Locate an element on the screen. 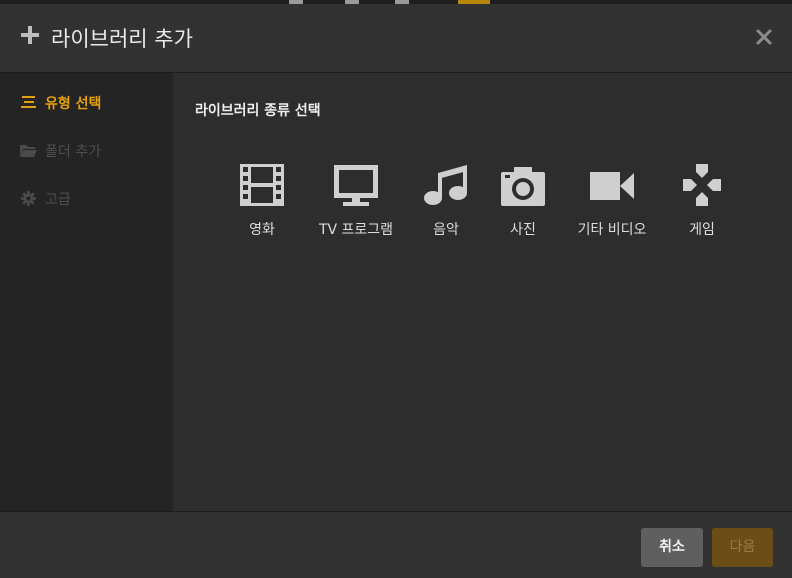 The height and width of the screenshot is (578, 792). cancel-button: 취소 is located at coordinates (672, 547).